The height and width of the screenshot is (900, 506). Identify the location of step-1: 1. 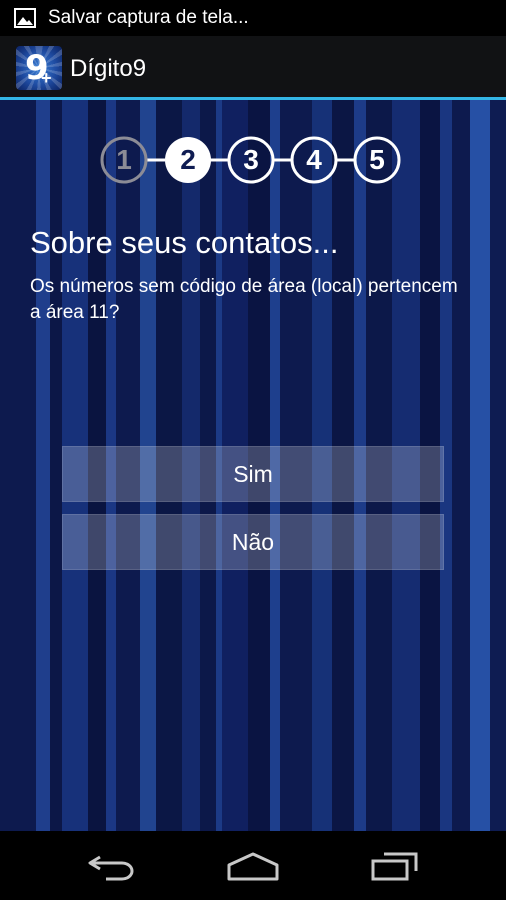
(124, 159).